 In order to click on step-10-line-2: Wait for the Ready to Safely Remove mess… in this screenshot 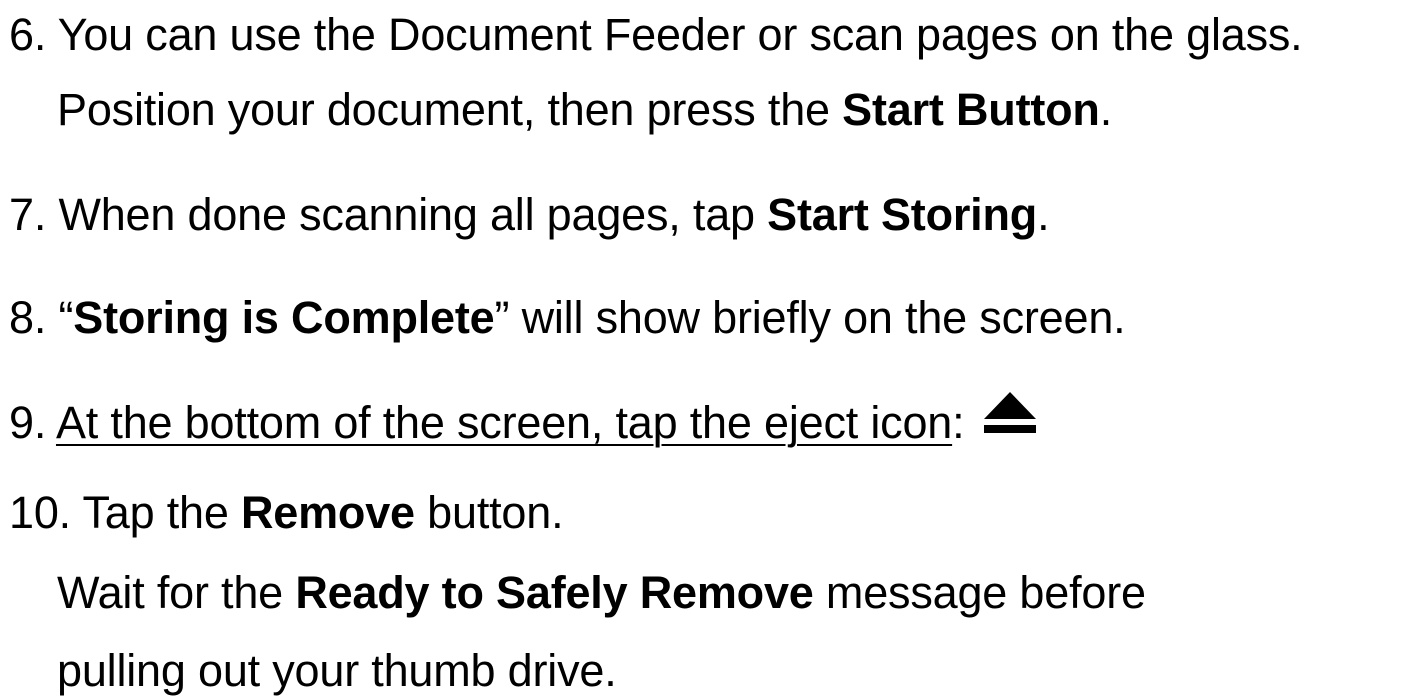, I will do `click(601, 593)`.